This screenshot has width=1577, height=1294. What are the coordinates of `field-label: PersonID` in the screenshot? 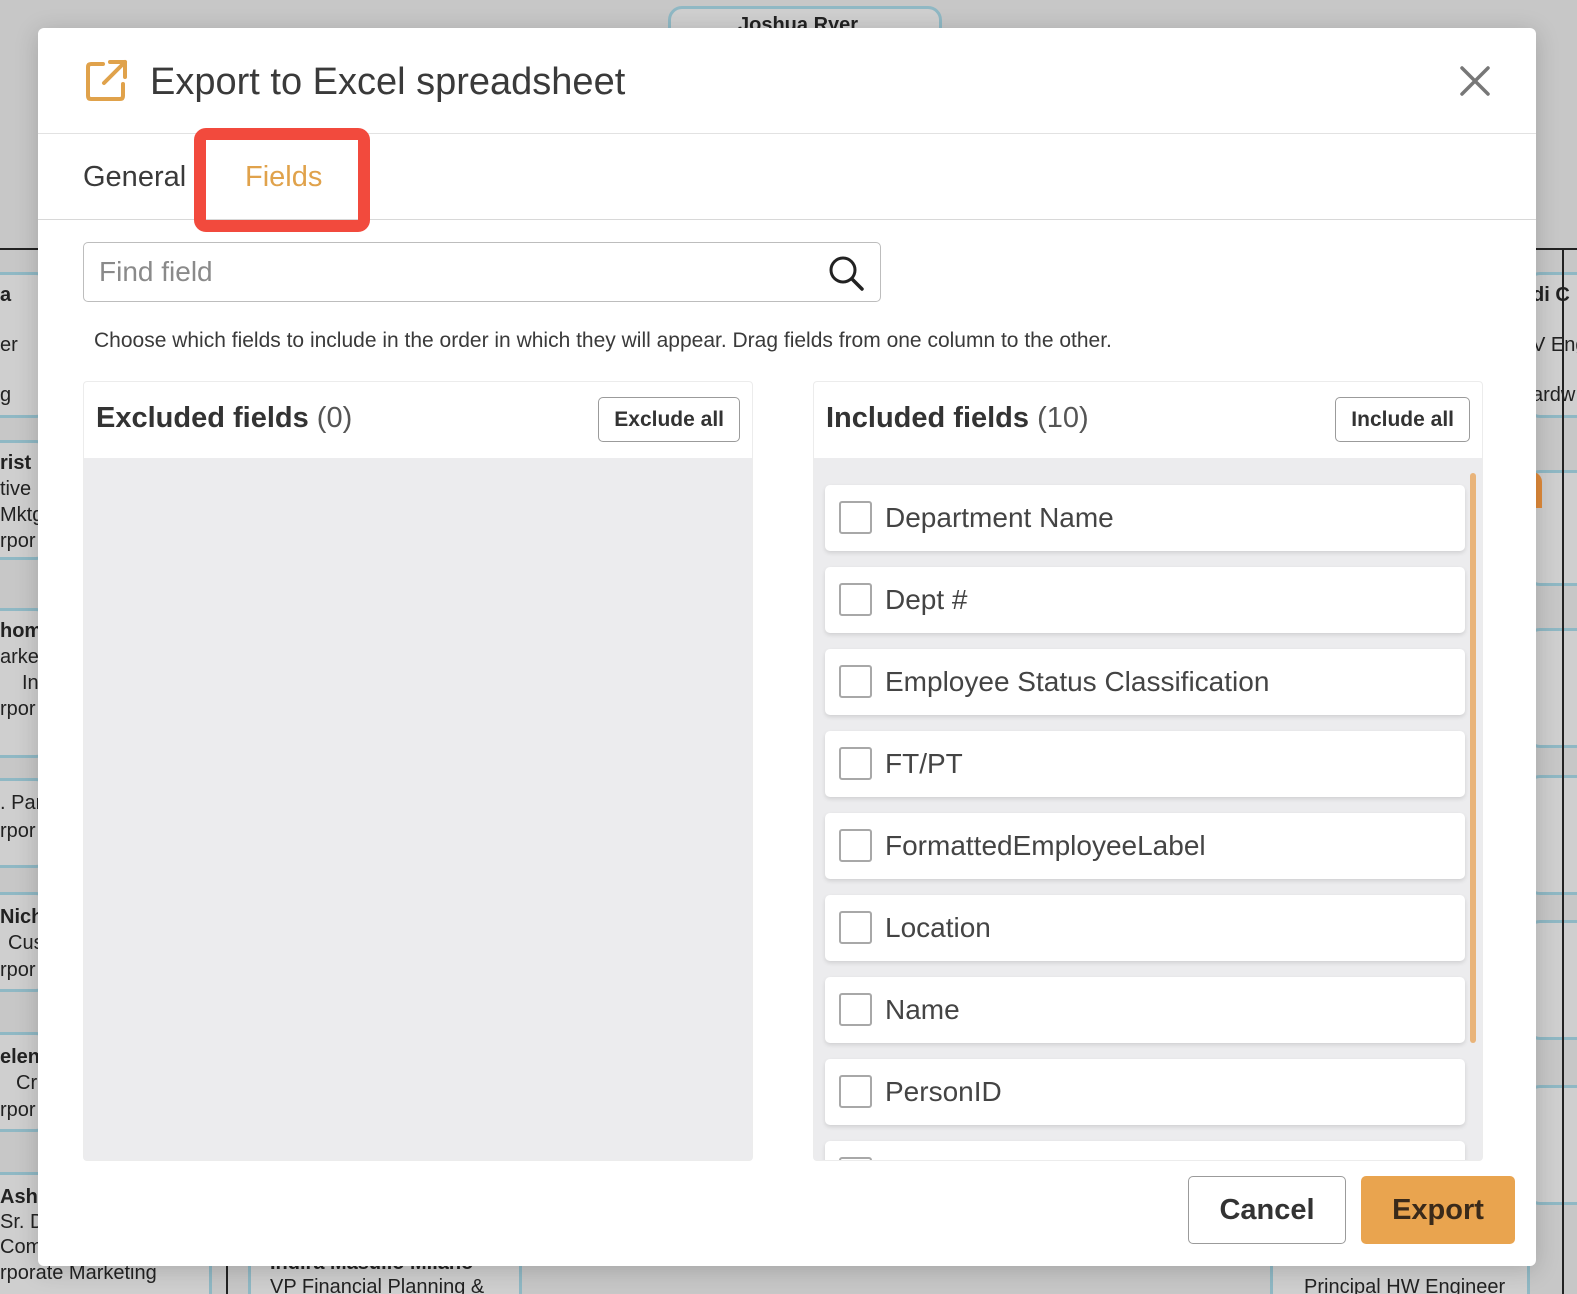 It's located at (943, 1091).